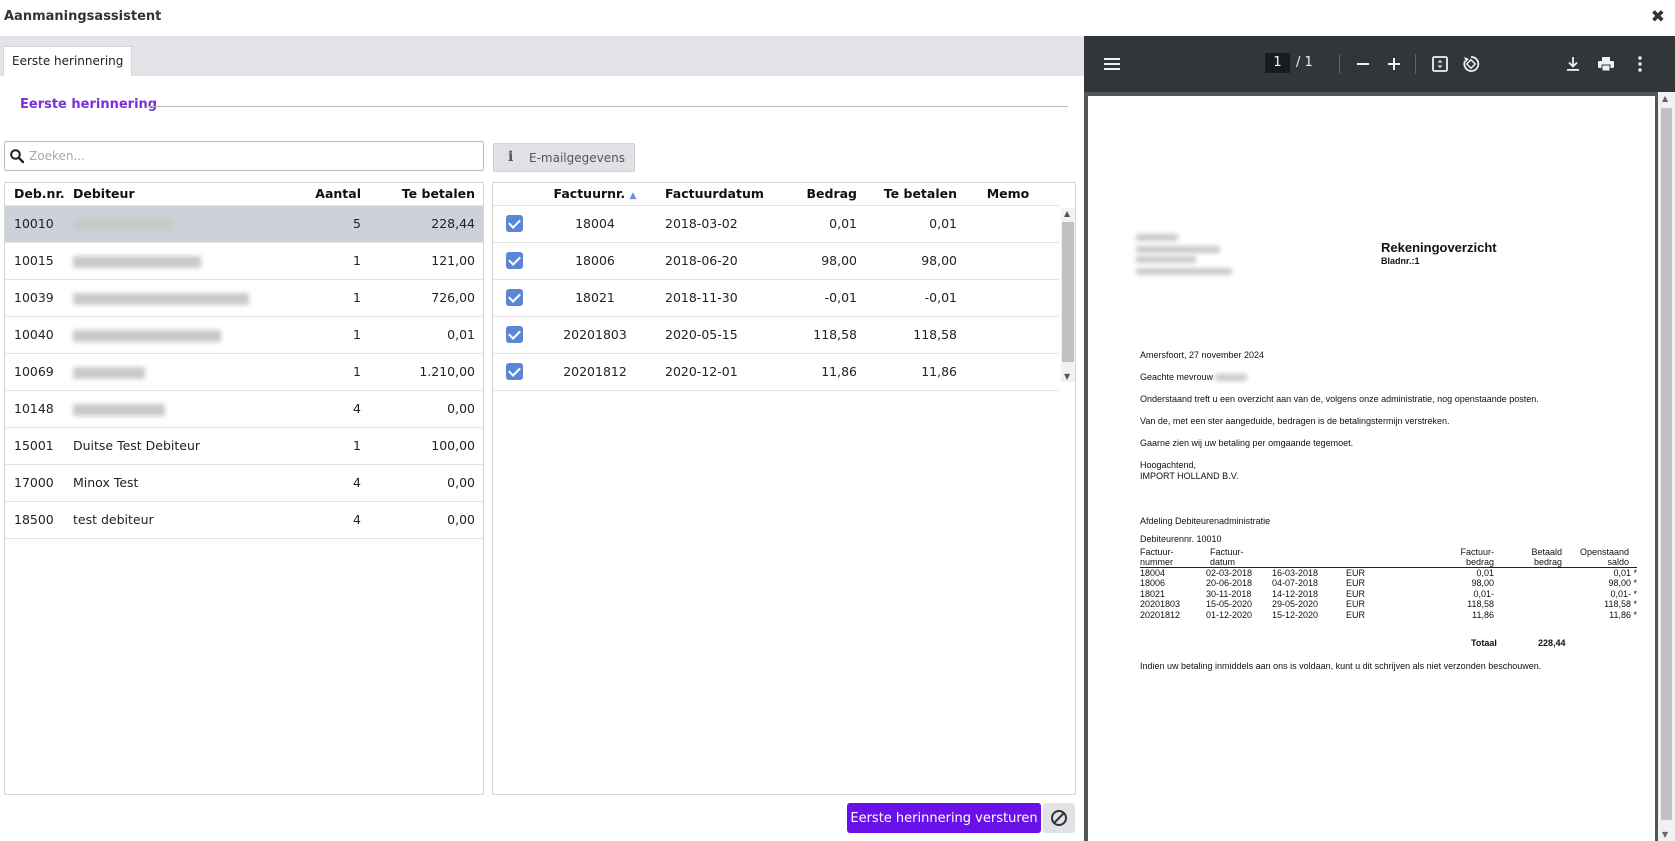 This screenshot has width=1675, height=841. What do you see at coordinates (423, 334) in the screenshot?
I see `debtor-due: 0,01` at bounding box center [423, 334].